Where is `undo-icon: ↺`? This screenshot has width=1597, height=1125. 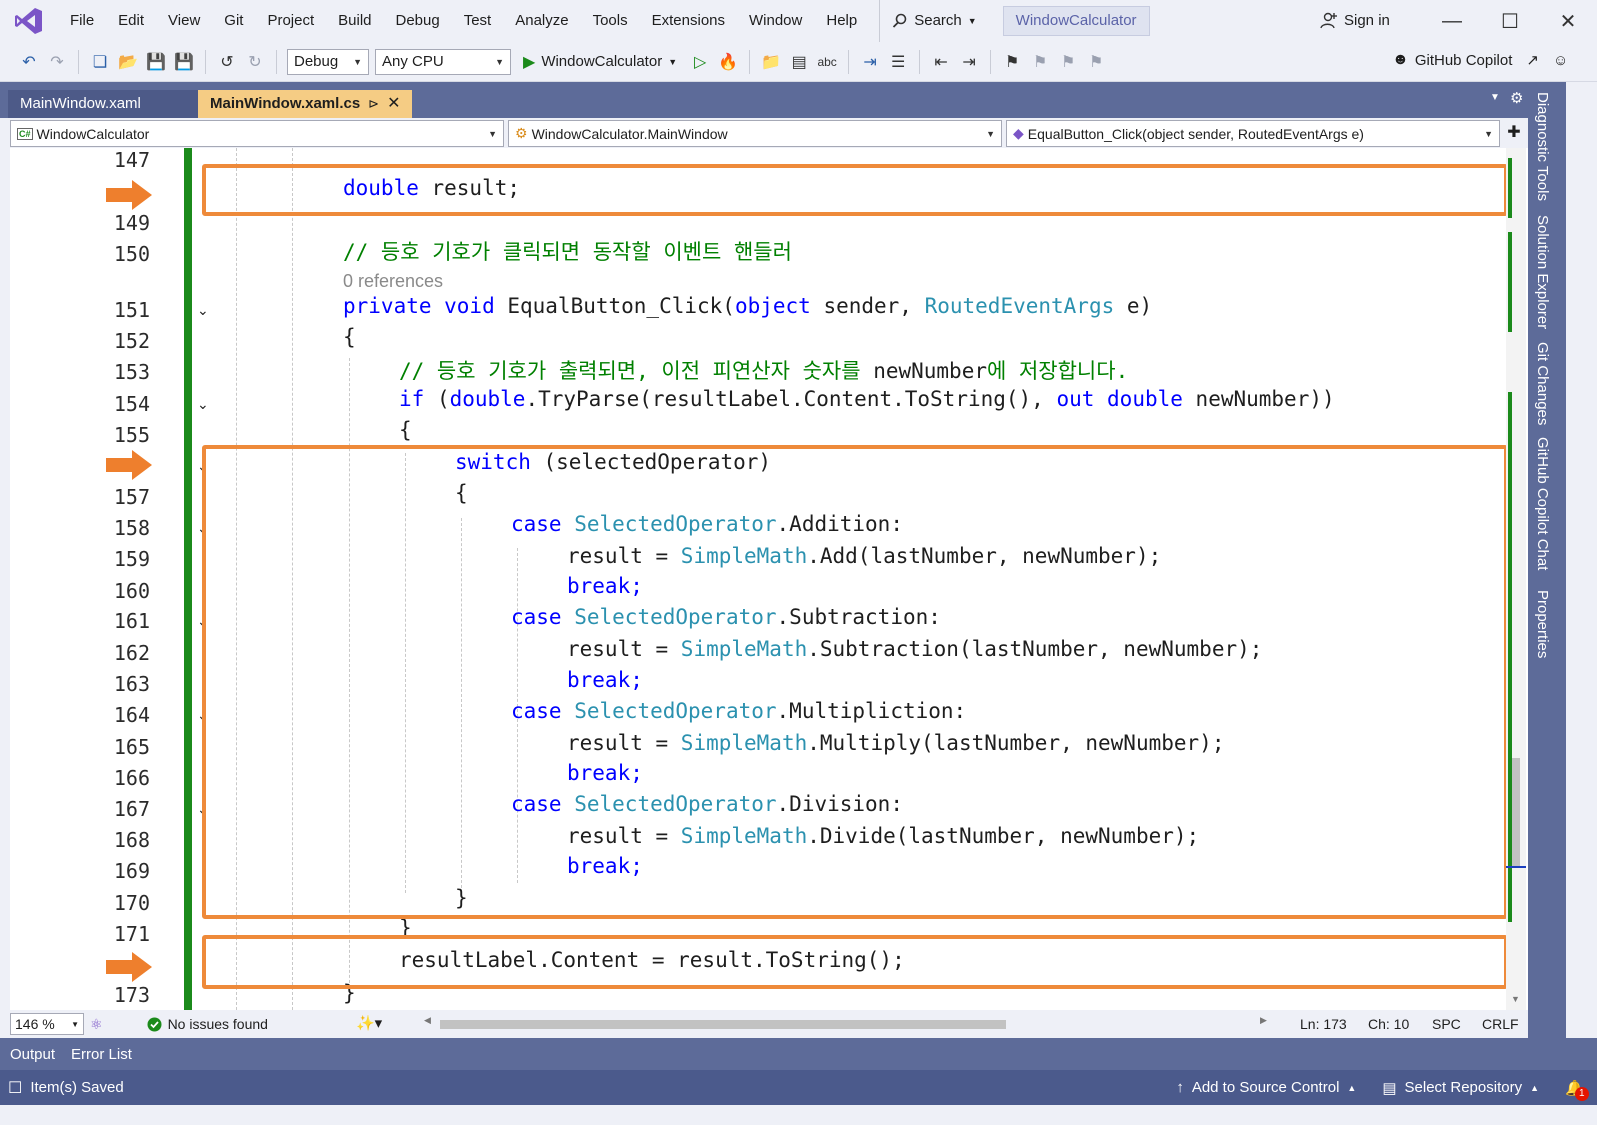
undo-icon: ↺ is located at coordinates (227, 62).